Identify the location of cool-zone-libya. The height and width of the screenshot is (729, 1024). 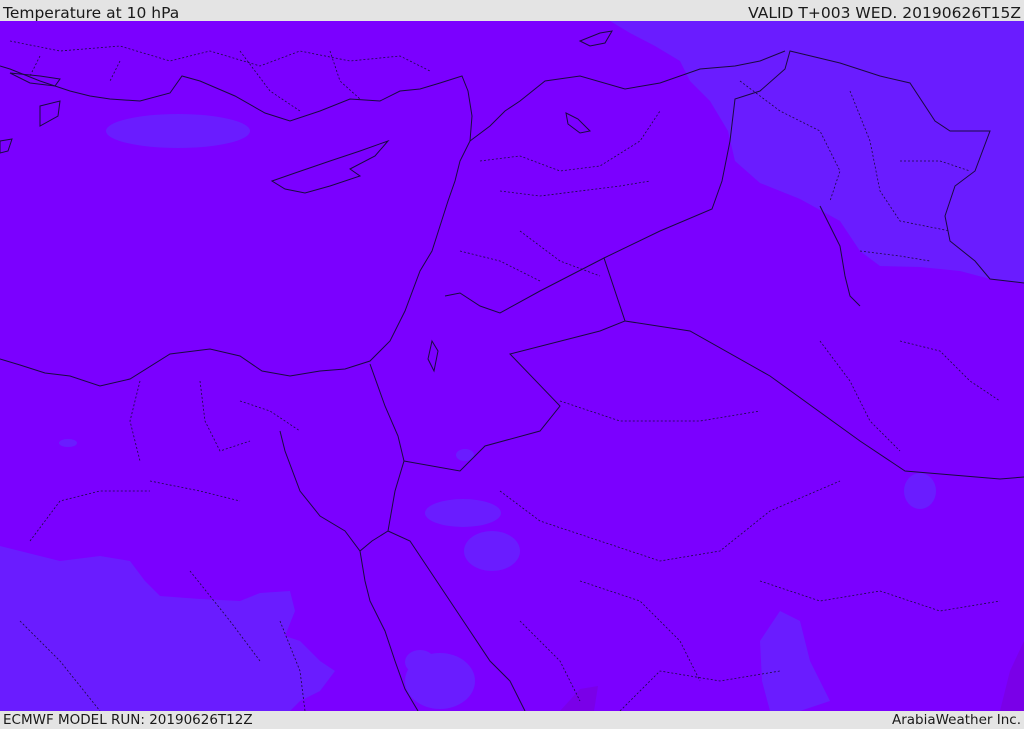
(68, 443).